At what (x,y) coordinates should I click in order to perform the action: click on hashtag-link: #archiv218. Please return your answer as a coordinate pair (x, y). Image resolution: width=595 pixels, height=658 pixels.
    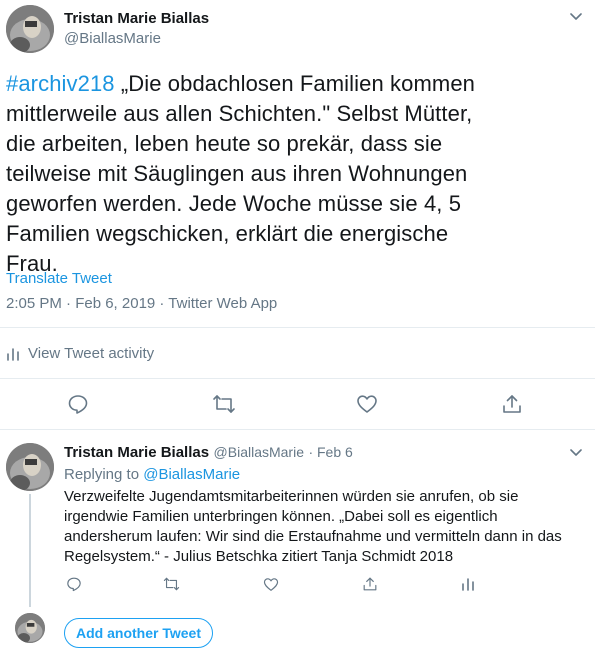
    Looking at the image, I should click on (60, 83).